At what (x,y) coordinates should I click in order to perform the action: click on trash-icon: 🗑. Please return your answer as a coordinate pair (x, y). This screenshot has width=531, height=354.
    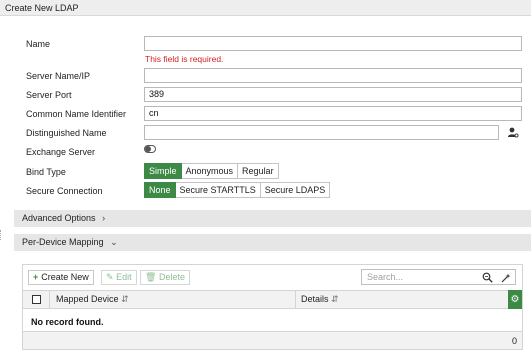
    Looking at the image, I should click on (151, 277).